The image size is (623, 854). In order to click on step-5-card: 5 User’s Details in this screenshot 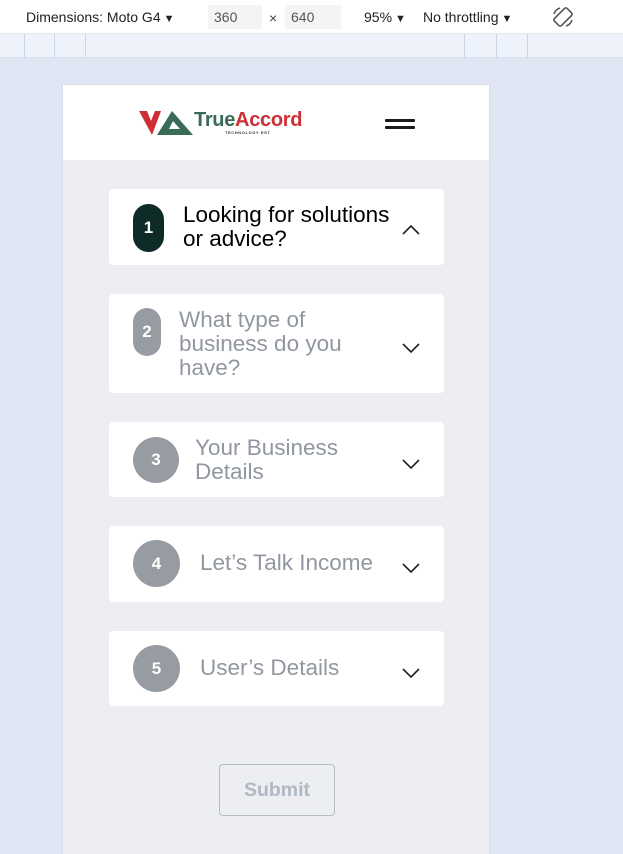, I will do `click(276, 668)`.